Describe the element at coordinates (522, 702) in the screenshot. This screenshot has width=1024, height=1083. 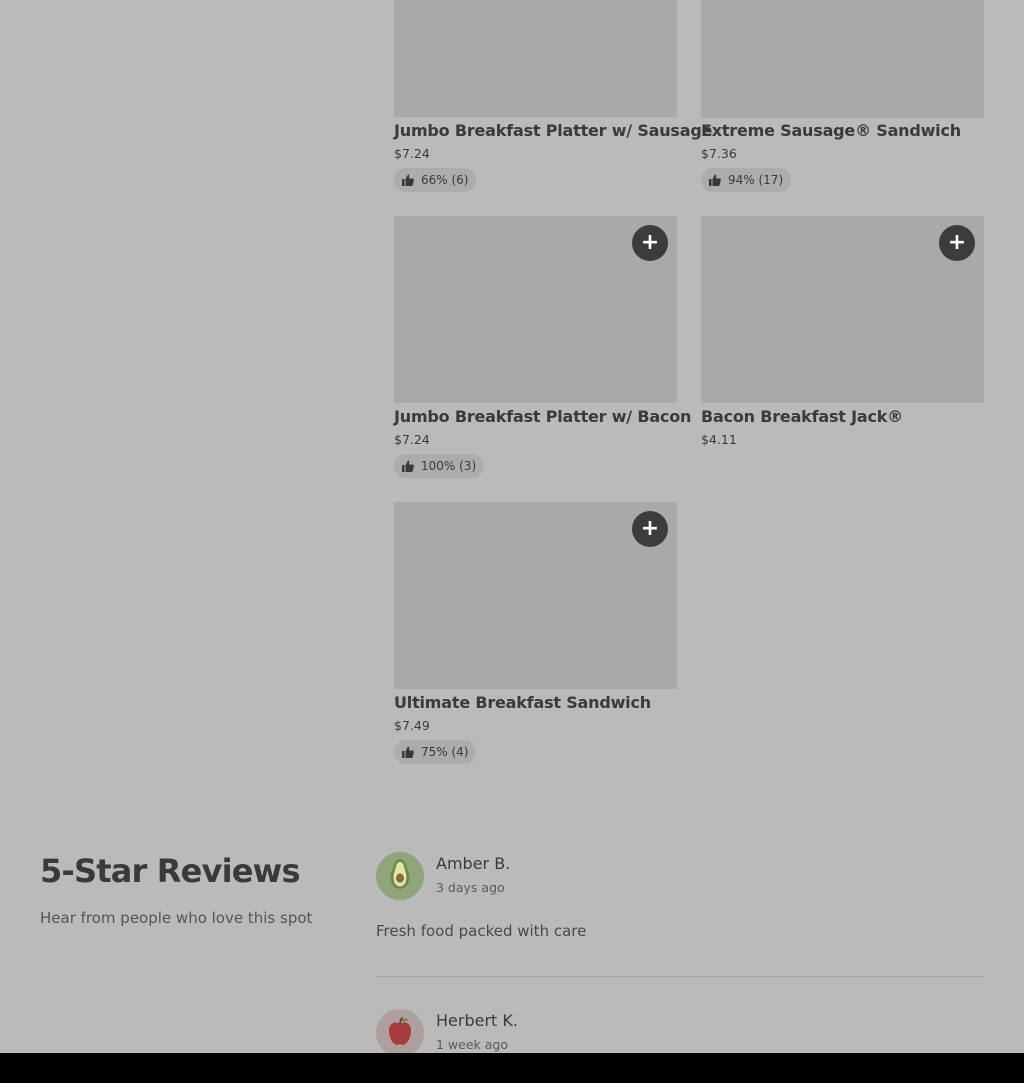
I see `menu-item-name: Ultimate Breakfast Sandwich` at that location.